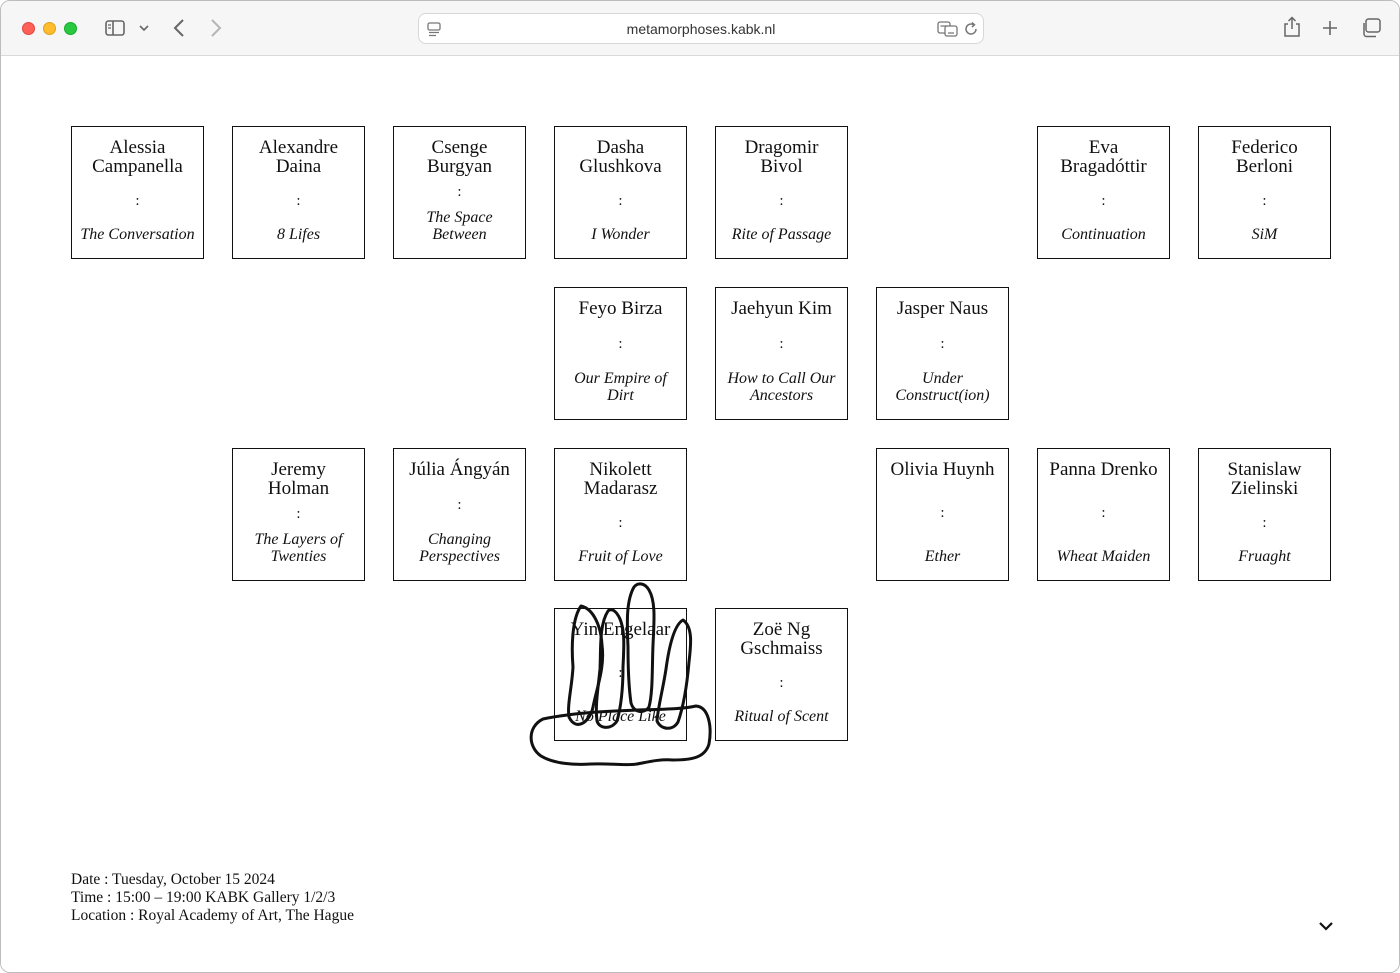 This screenshot has width=1400, height=973. What do you see at coordinates (298, 157) in the screenshot?
I see `artist-name: Alexandre Daina` at bounding box center [298, 157].